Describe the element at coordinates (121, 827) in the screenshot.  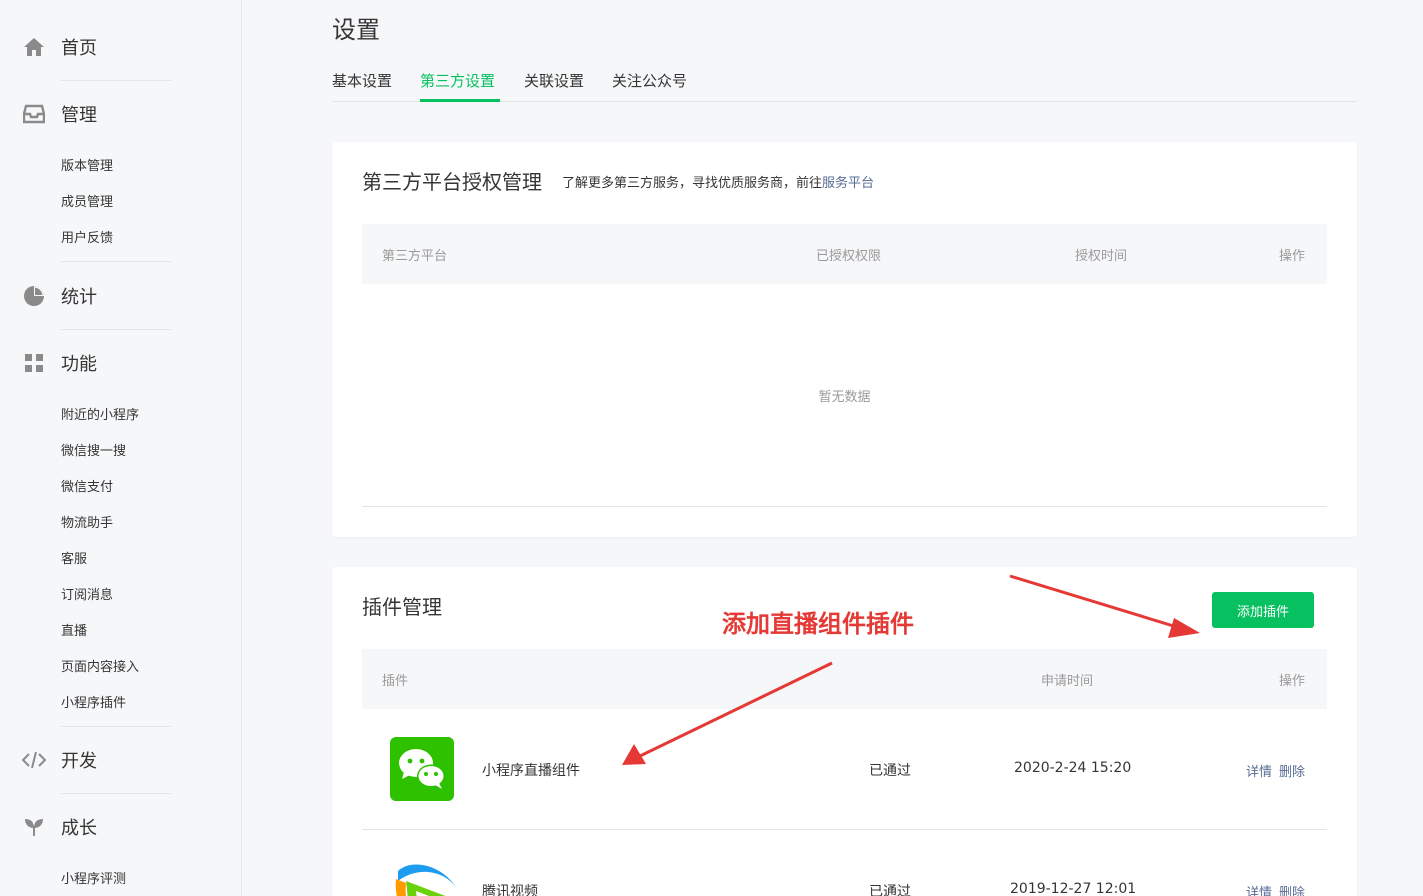
I see `nav-growth: 成长` at that location.